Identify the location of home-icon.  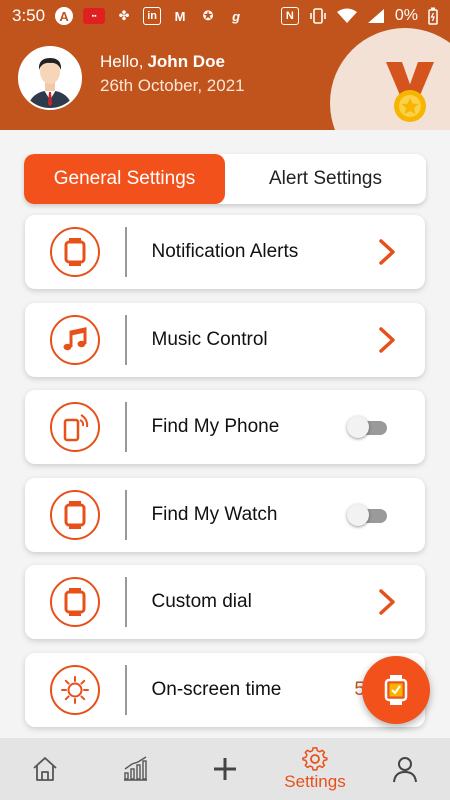
(45, 769).